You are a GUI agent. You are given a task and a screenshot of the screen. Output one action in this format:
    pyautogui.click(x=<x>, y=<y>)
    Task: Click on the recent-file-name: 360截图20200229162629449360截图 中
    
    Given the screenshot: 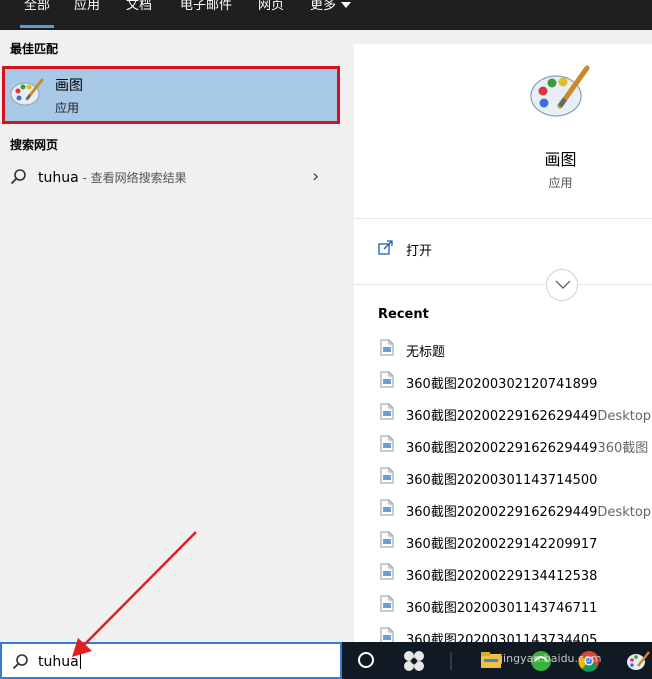 What is the action you would take?
    pyautogui.click(x=529, y=446)
    